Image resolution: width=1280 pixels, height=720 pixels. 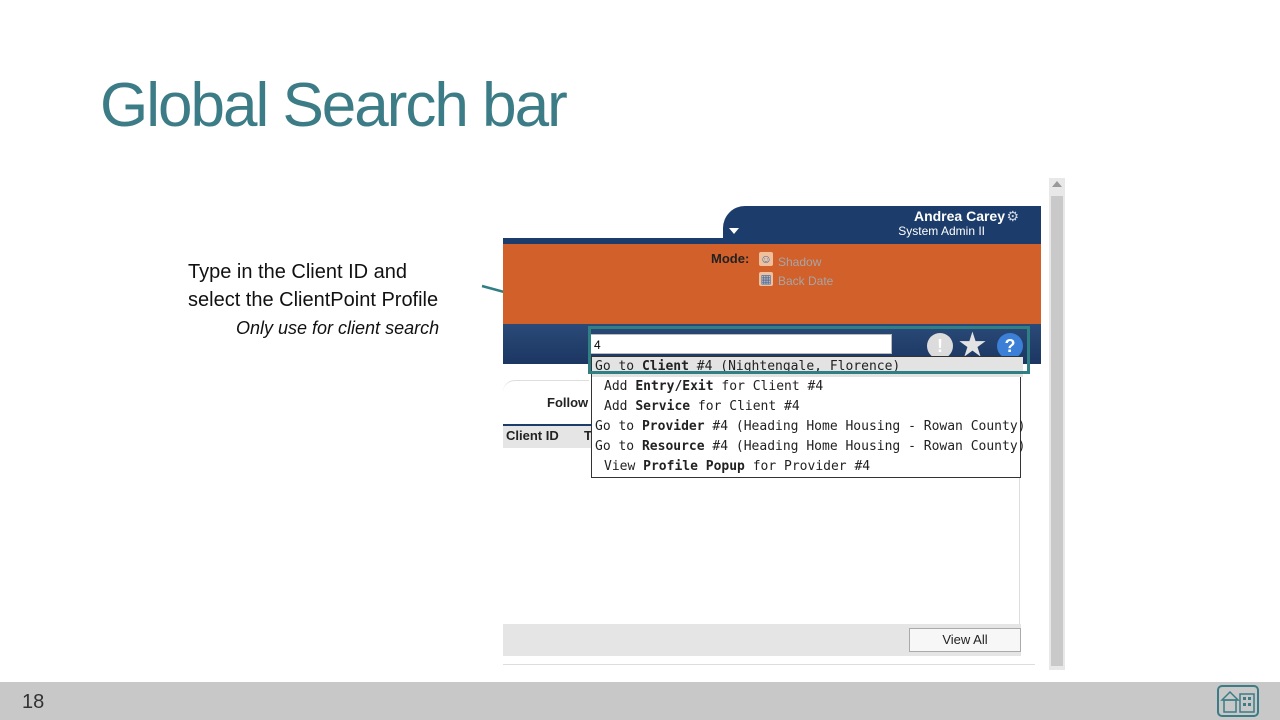 I want to click on result-prefix: View, so click(x=624, y=466).